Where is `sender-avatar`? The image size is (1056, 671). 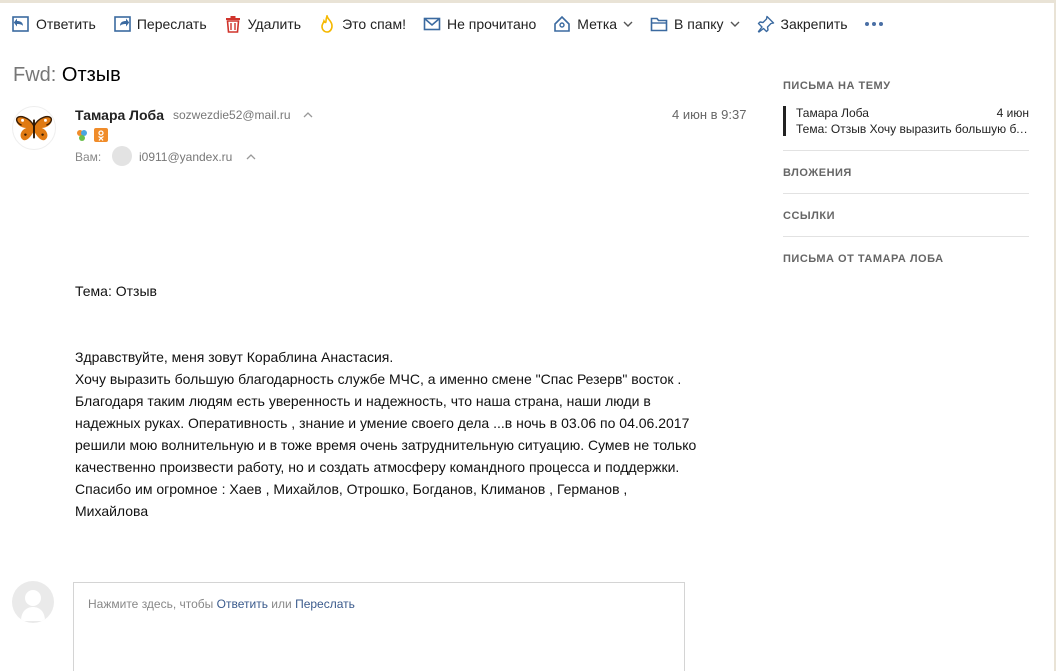 sender-avatar is located at coordinates (34, 128).